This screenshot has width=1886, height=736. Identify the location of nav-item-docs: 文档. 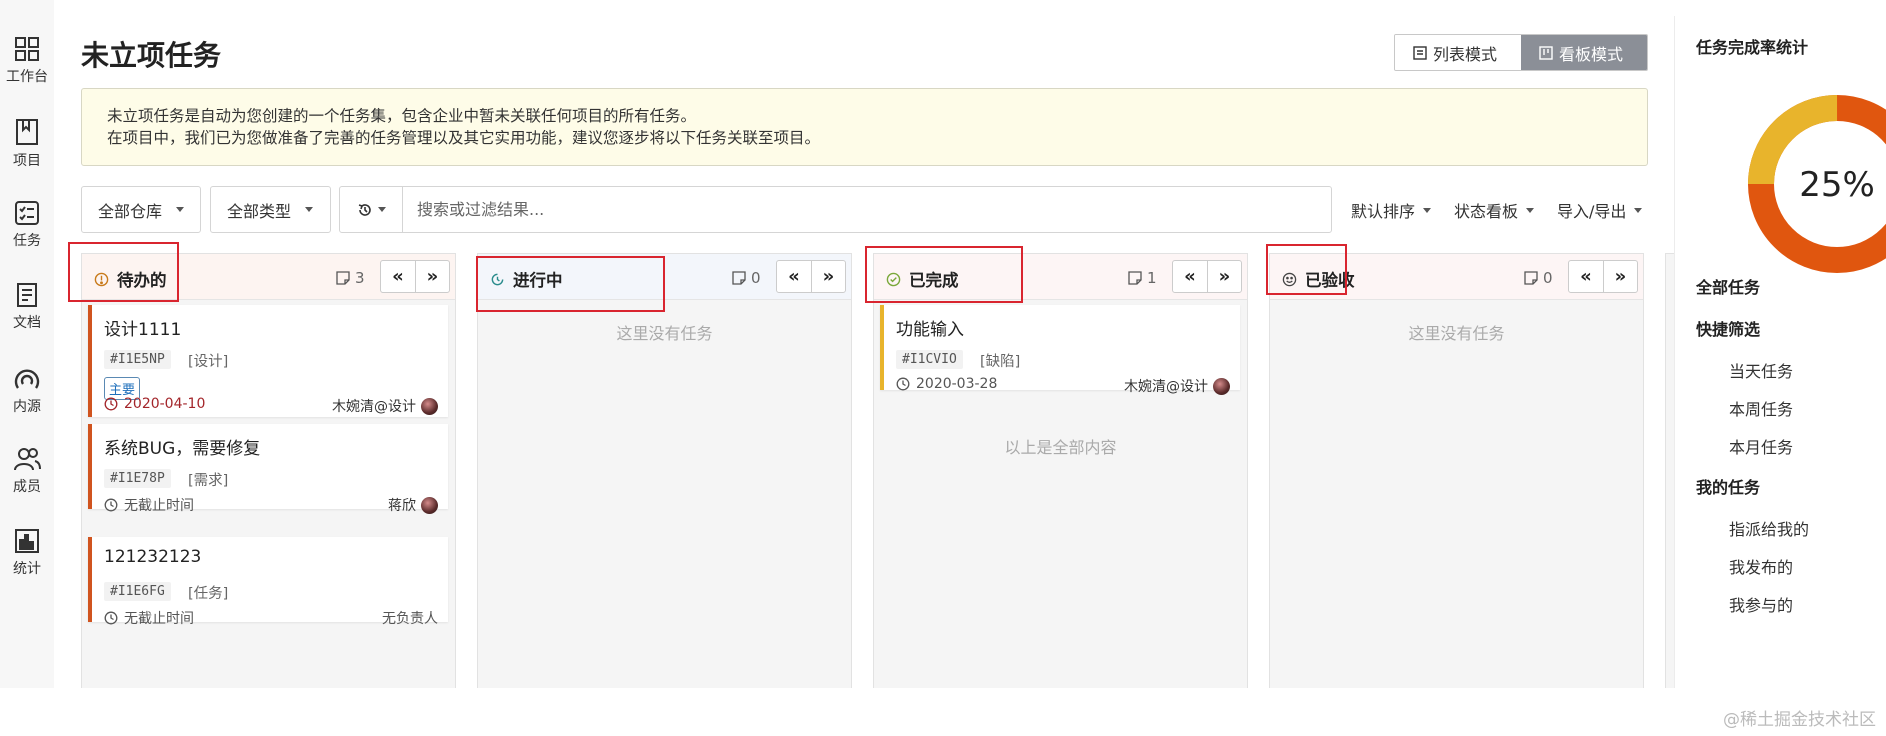
(27, 307).